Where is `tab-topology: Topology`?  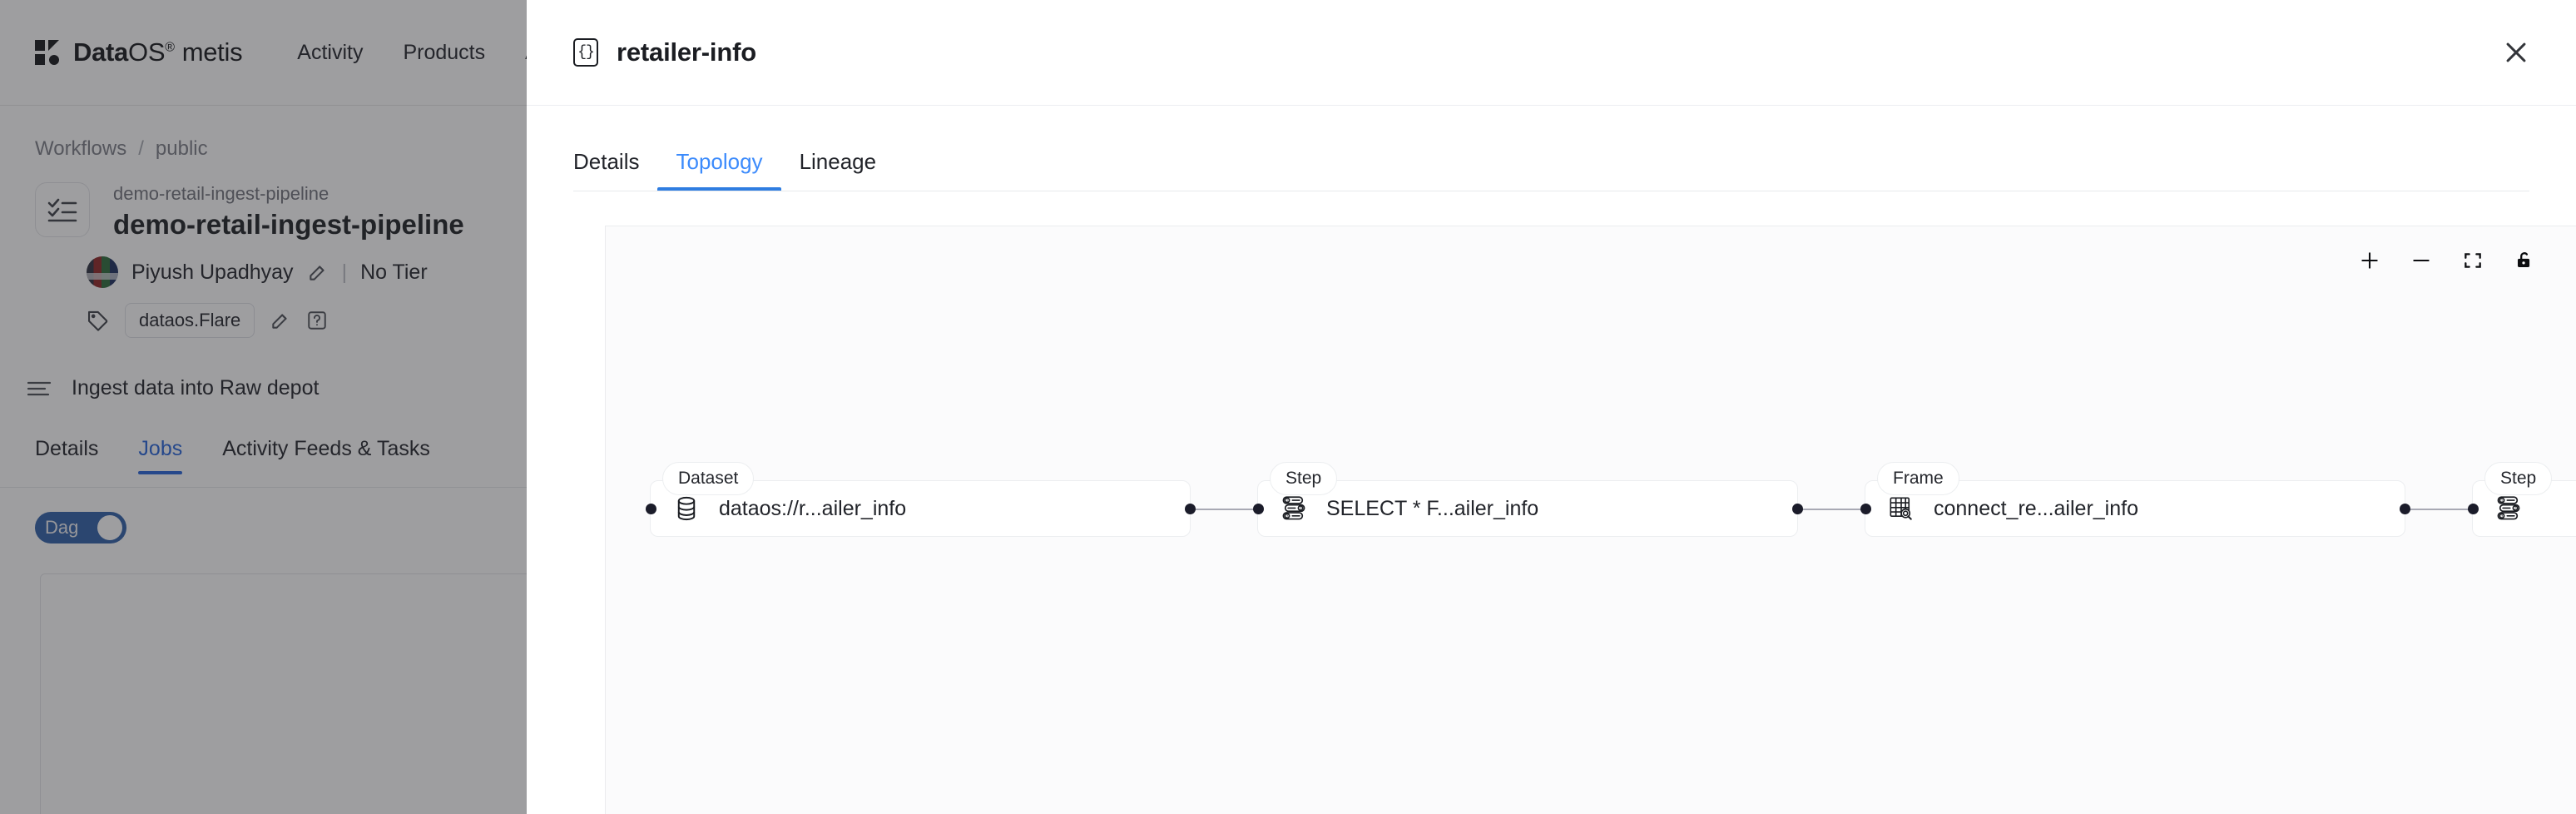 tab-topology: Topology is located at coordinates (719, 170).